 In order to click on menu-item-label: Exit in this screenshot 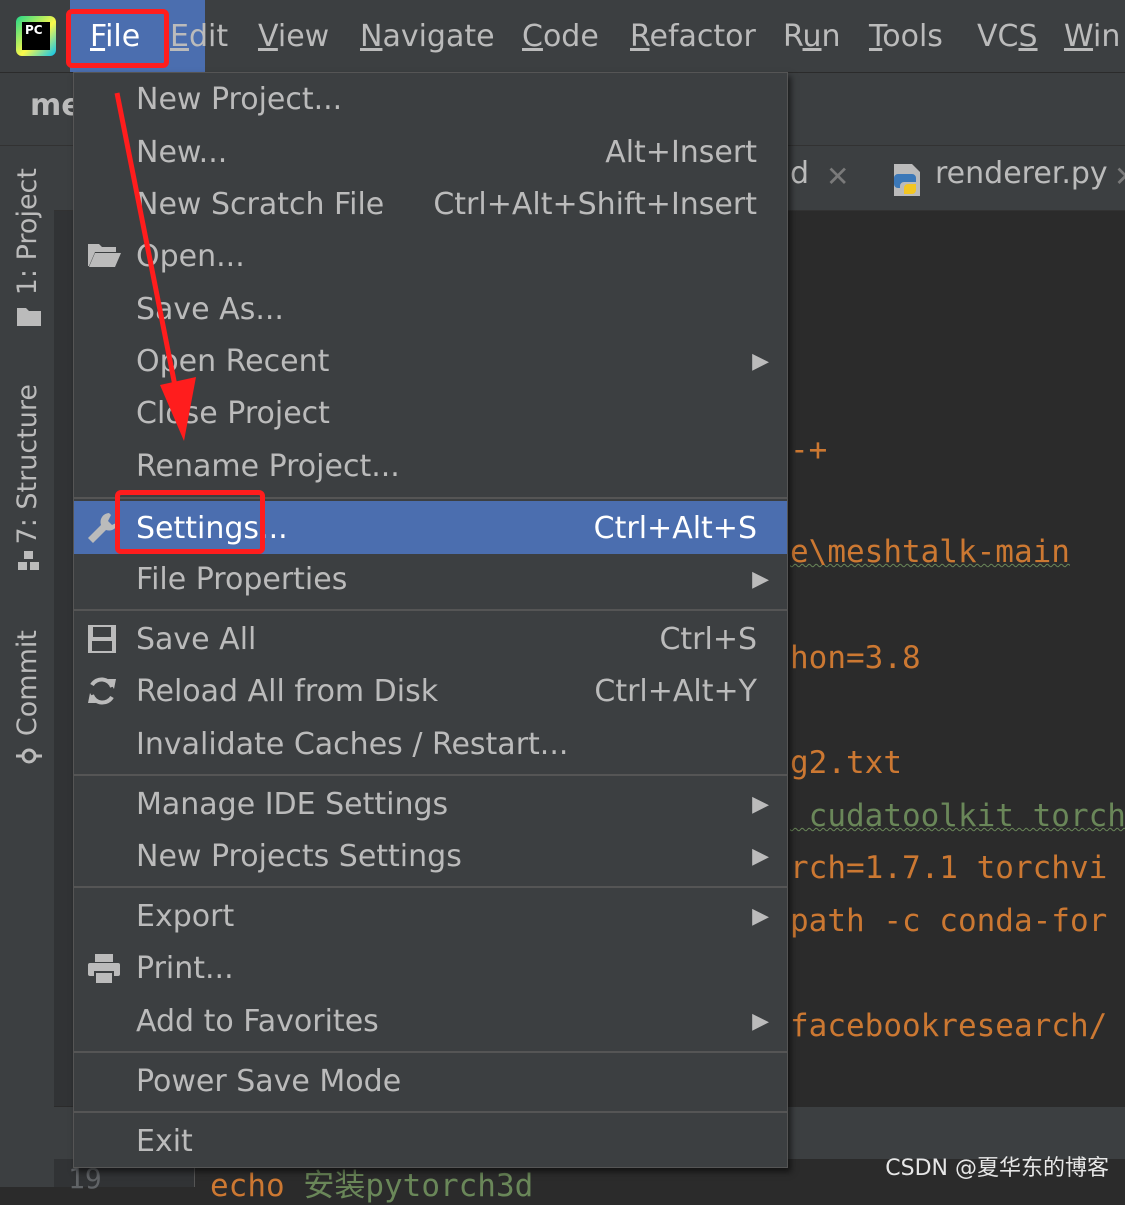, I will do `click(164, 1141)`.